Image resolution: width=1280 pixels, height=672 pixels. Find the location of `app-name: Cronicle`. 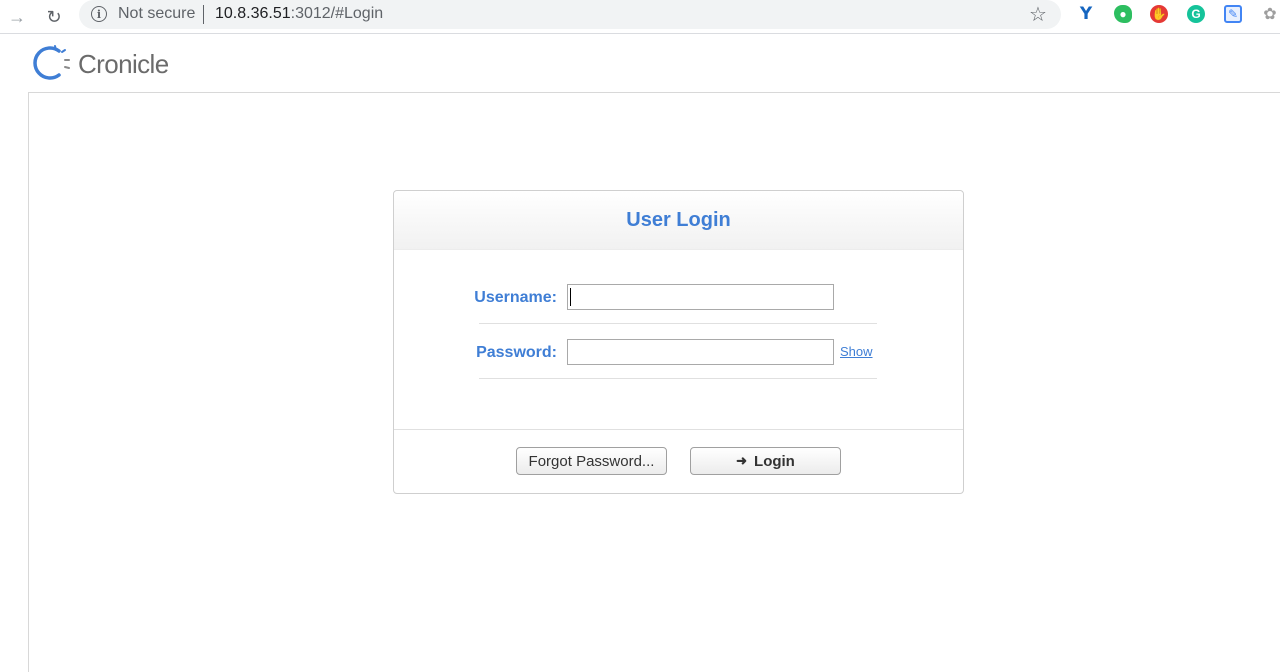

app-name: Cronicle is located at coordinates (123, 64).